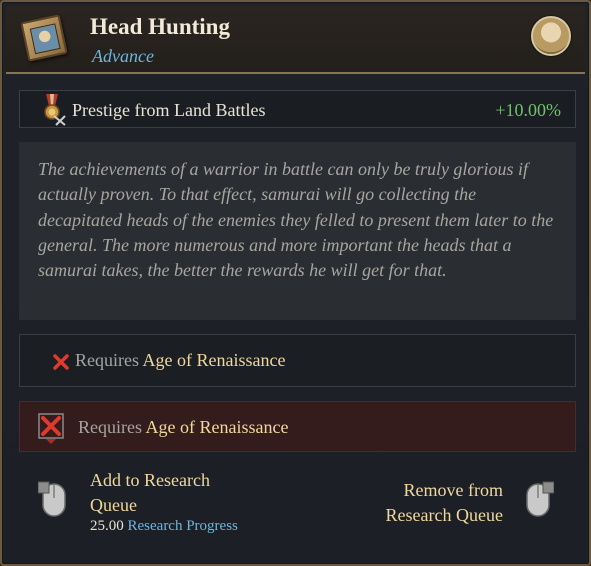 The width and height of the screenshot is (591, 566). Describe the element at coordinates (444, 503) in the screenshot. I see `remove-from-queue-action: Remove from Research Queue` at that location.